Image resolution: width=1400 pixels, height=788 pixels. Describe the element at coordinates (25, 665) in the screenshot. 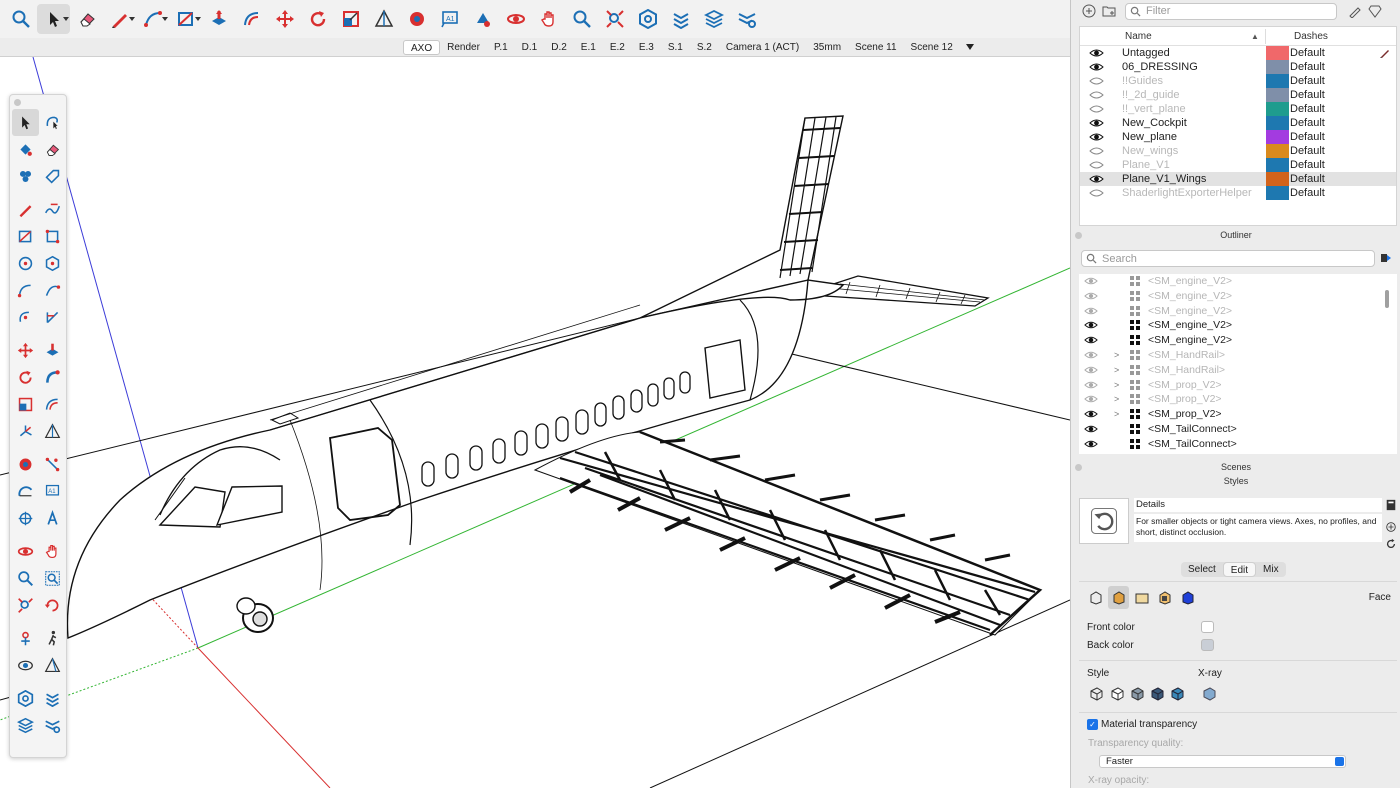

I see `look-around-icon` at that location.